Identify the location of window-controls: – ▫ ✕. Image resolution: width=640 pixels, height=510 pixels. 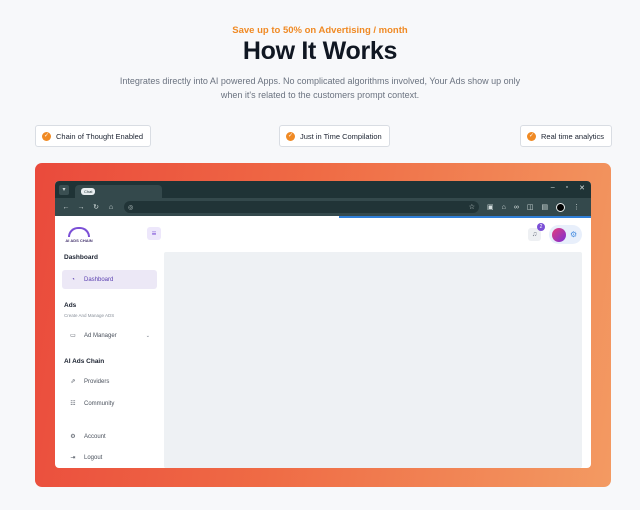
(568, 188).